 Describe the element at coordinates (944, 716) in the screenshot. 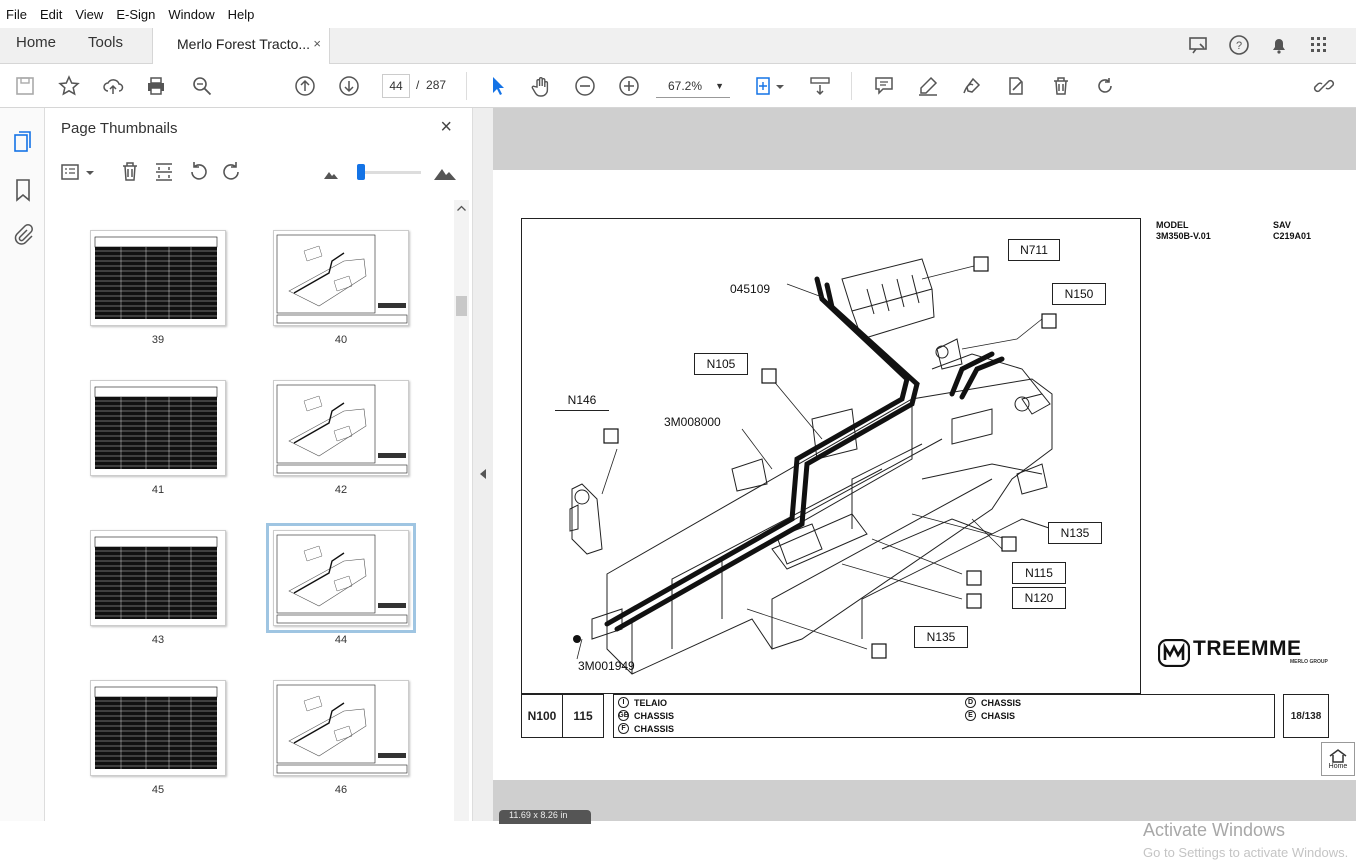

I see `title-languages` at that location.